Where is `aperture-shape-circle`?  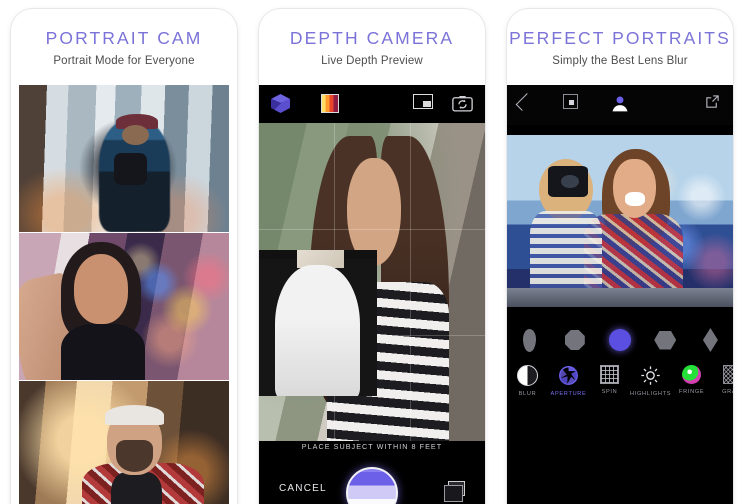
aperture-shape-circle is located at coordinates (619, 340).